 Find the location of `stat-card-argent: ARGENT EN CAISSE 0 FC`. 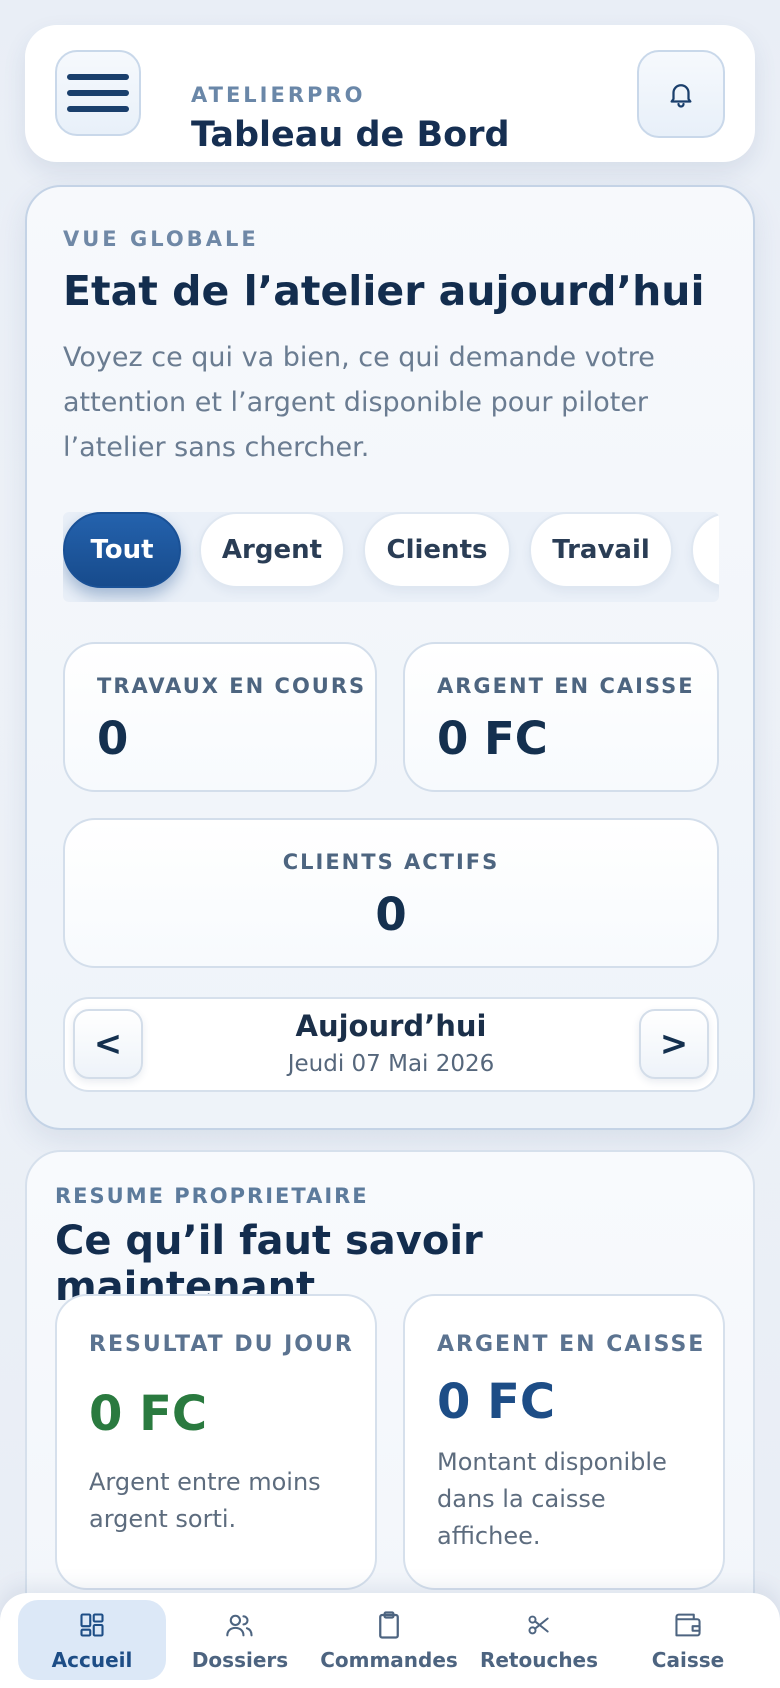

stat-card-argent: ARGENT EN CAISSE 0 FC is located at coordinates (561, 717).